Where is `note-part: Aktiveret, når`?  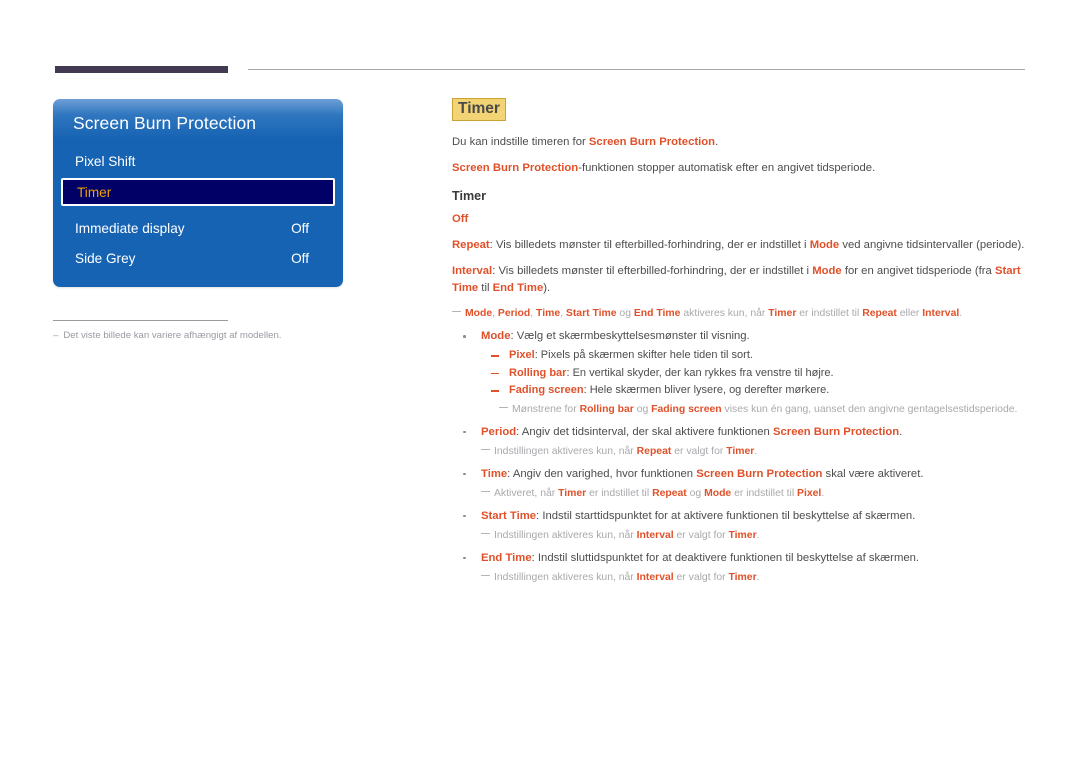
note-part: Aktiveret, når is located at coordinates (526, 493).